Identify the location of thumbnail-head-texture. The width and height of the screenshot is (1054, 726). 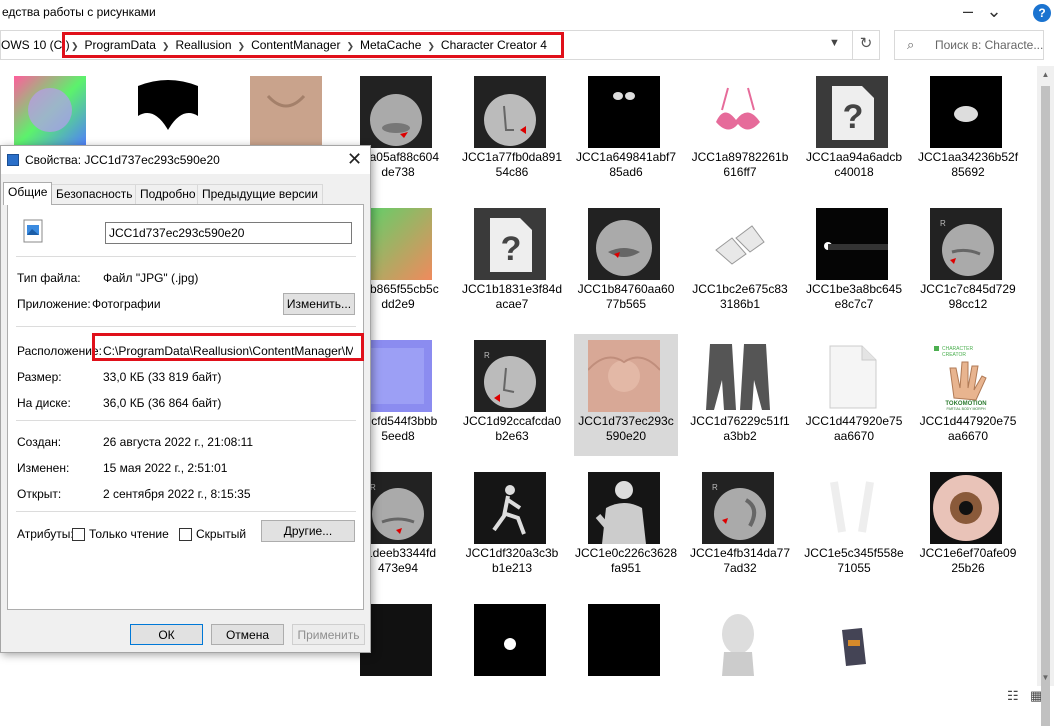
(624, 376).